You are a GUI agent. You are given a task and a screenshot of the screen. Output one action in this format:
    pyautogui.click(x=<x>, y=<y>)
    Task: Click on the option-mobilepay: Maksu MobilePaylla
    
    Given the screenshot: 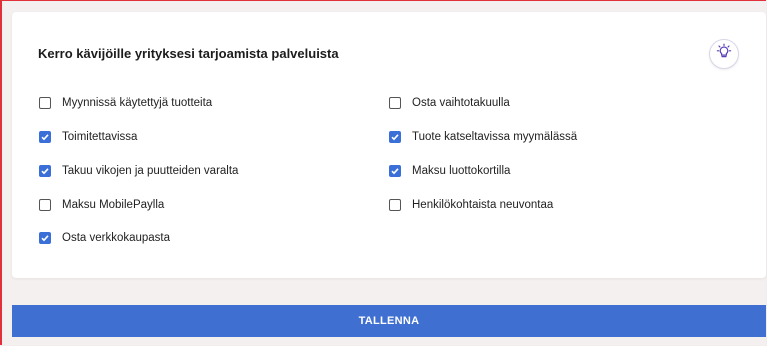 What is the action you would take?
    pyautogui.click(x=101, y=205)
    